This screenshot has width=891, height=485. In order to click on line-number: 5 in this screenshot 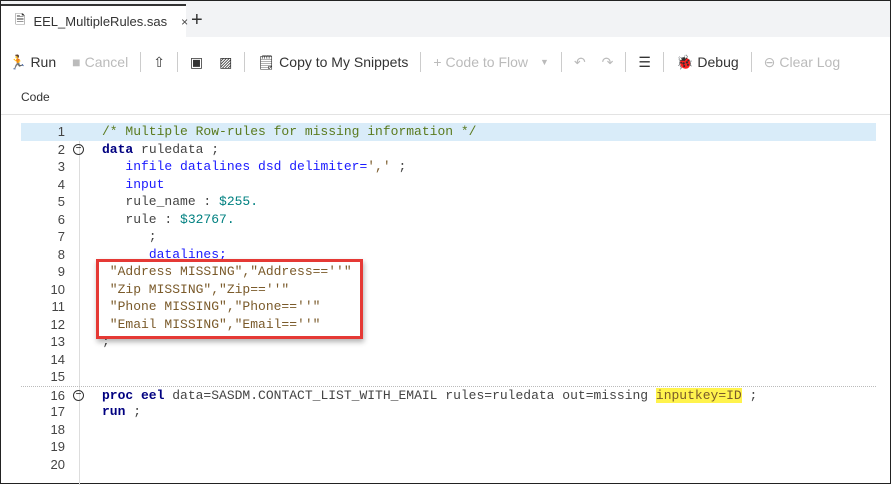, I will do `click(61, 201)`.